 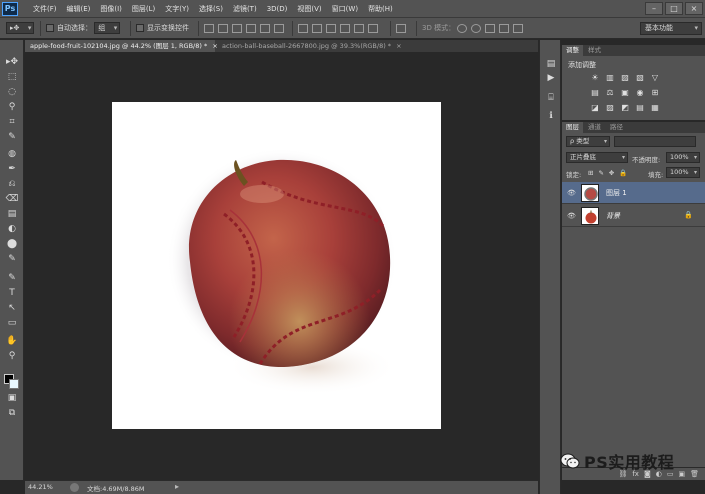 What do you see at coordinates (504, 28) in the screenshot?
I see `3d-slide-icon` at bounding box center [504, 28].